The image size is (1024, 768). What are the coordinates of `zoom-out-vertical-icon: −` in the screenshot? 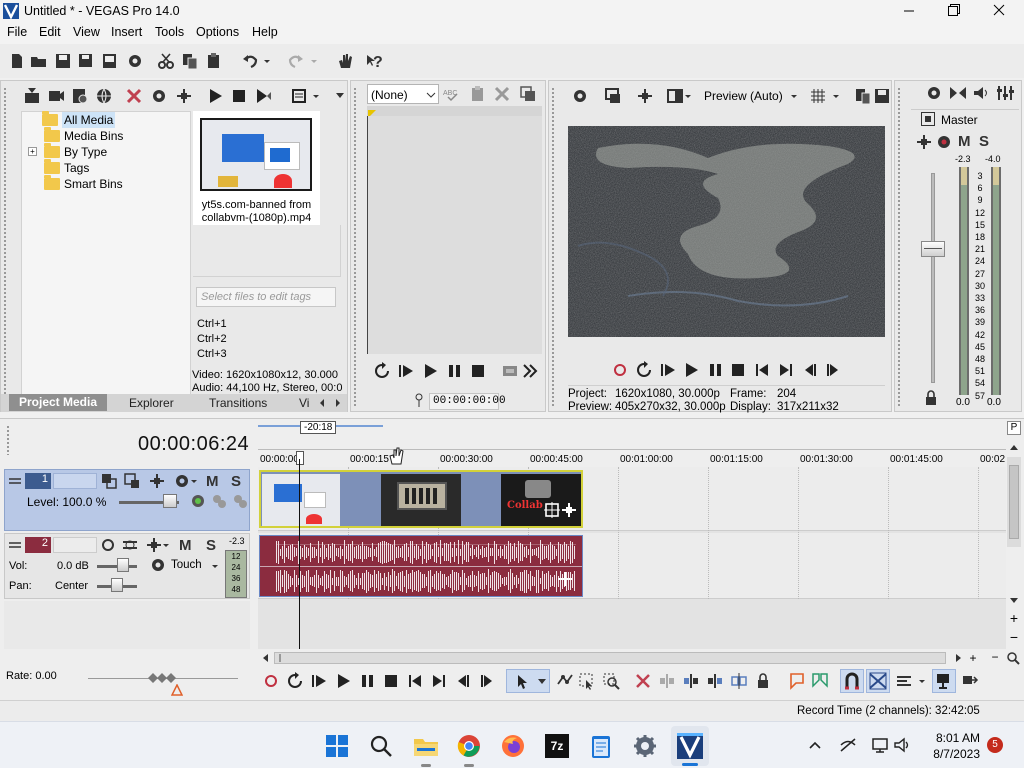 It's located at (1014, 637).